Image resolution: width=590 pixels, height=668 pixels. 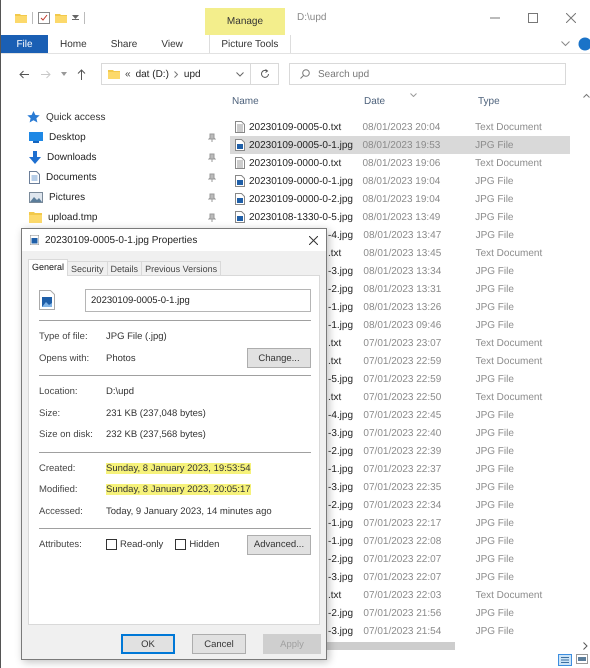 I want to click on file-row: -3.jpg 07/01/2023 21:54 JPG File, so click(x=449, y=631).